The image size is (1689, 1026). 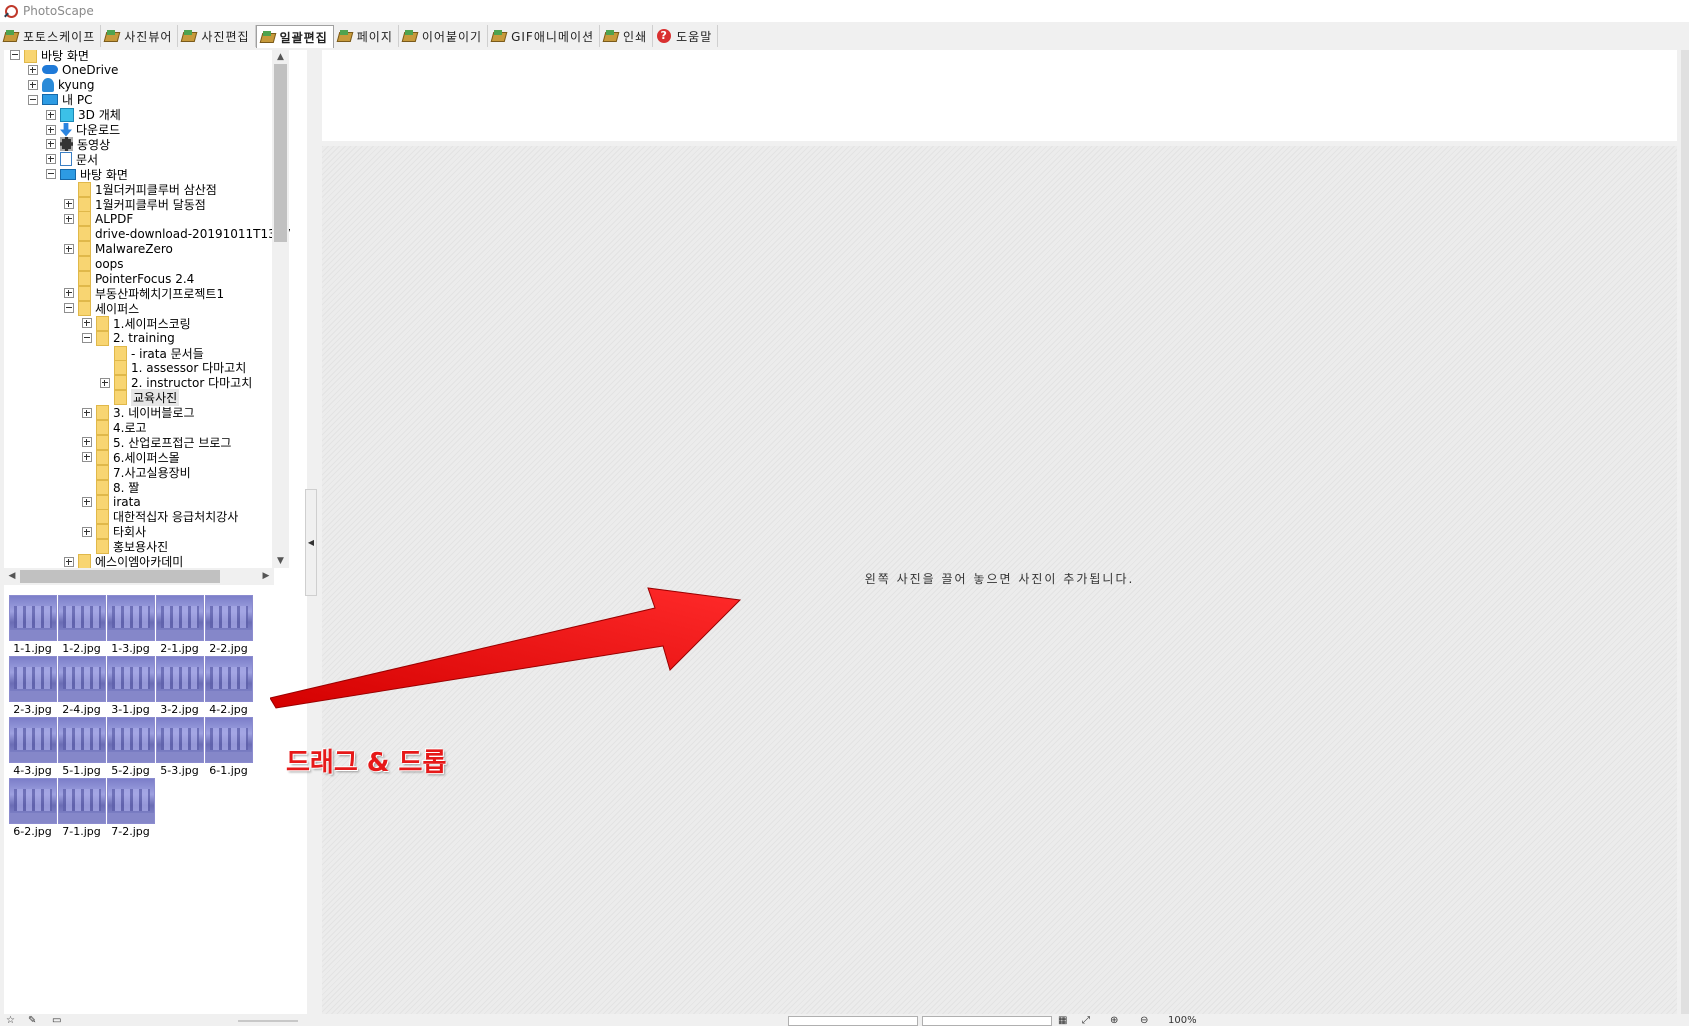 What do you see at coordinates (56, 1020) in the screenshot?
I see `folder-open-icon: ▭` at bounding box center [56, 1020].